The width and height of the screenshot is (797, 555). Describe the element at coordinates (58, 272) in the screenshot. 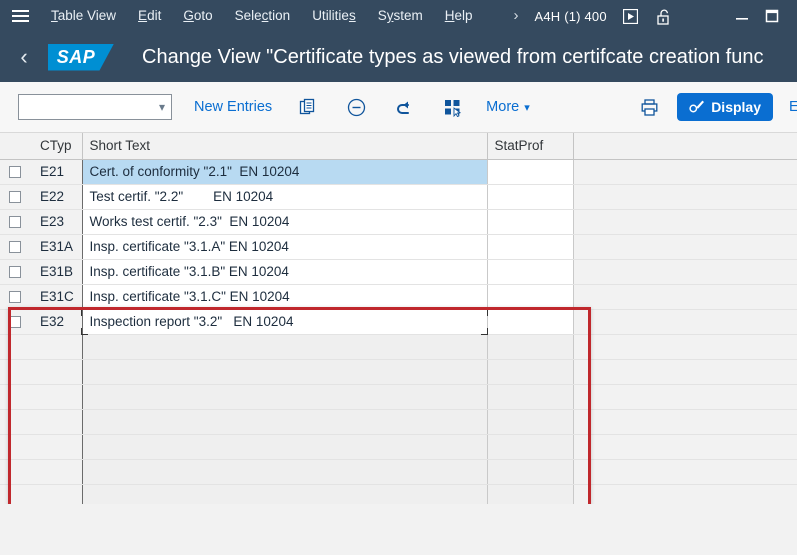

I see `cell-ctyp: E31B` at that location.